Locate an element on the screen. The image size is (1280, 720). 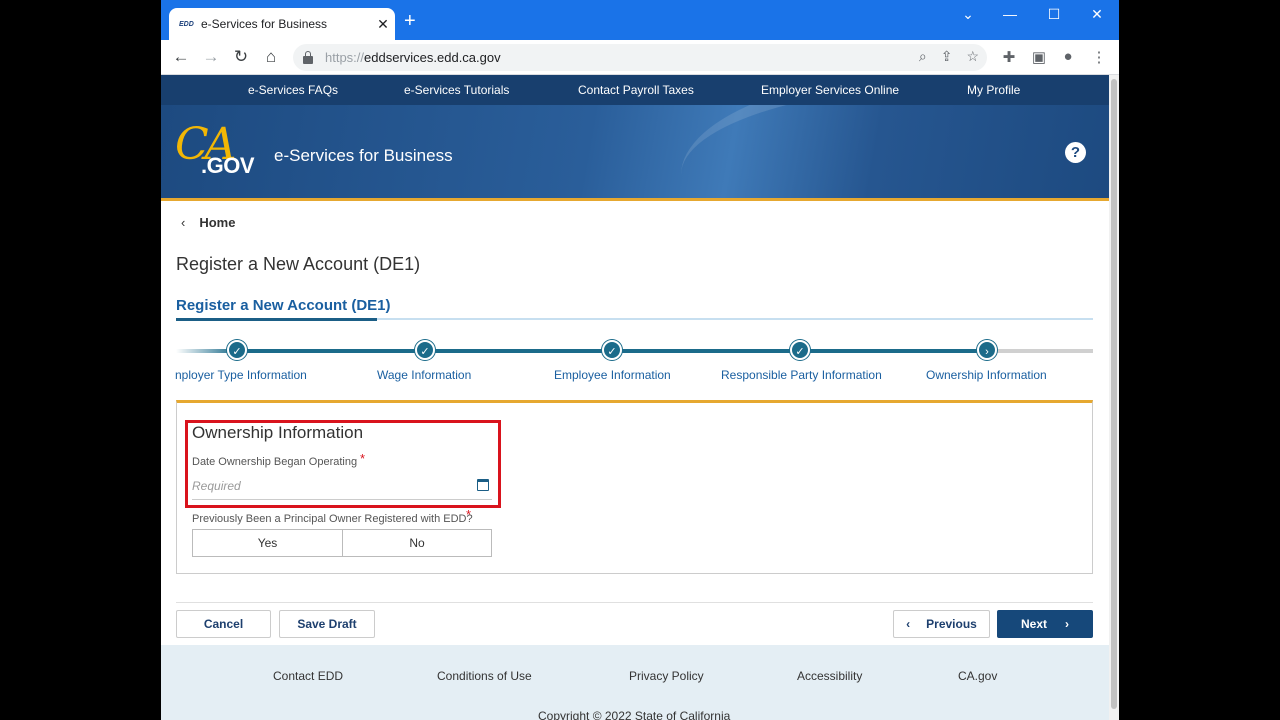
previous-button: ‹ Previous is located at coordinates (941, 624).